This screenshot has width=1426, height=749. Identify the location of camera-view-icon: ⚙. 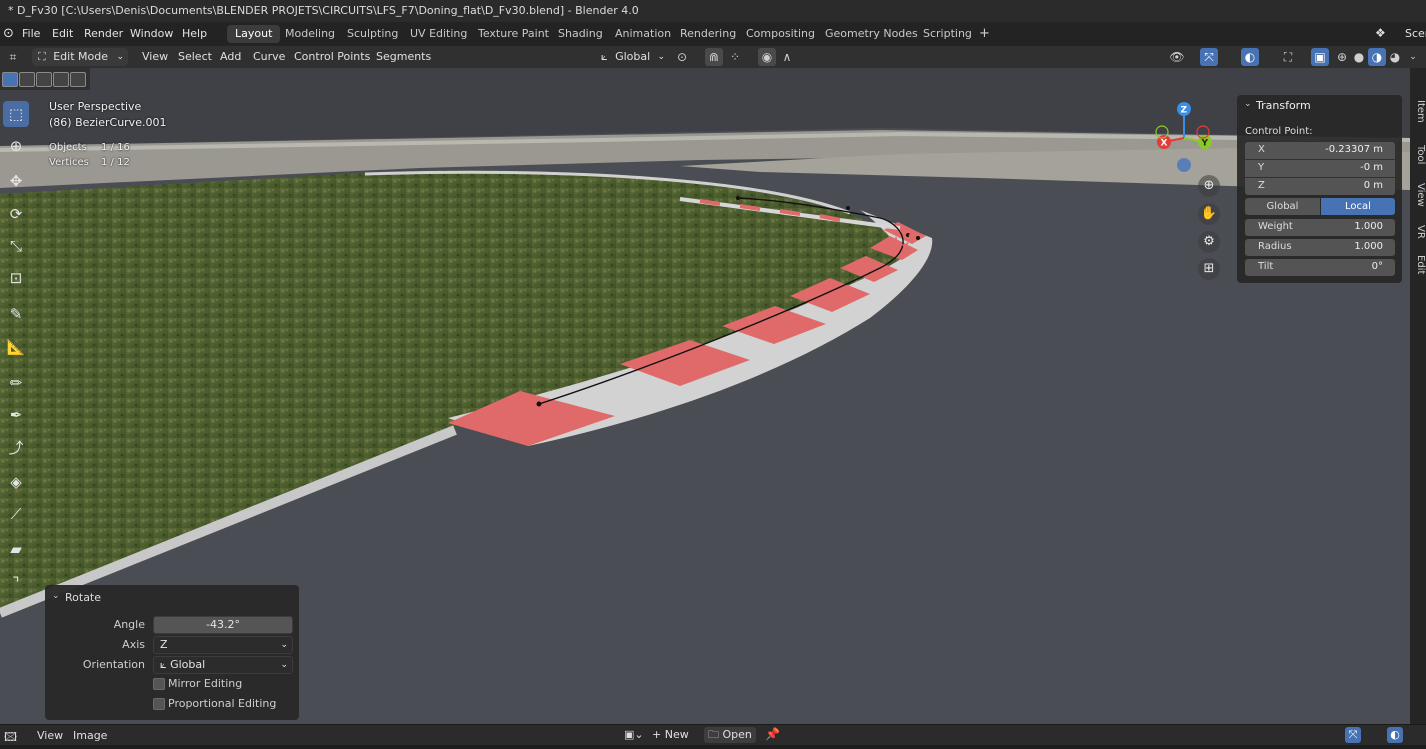
(1209, 242).